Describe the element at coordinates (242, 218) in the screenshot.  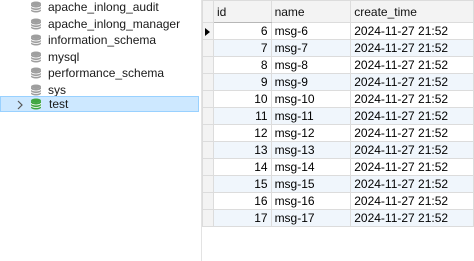
I see `cell-id: 17` at that location.